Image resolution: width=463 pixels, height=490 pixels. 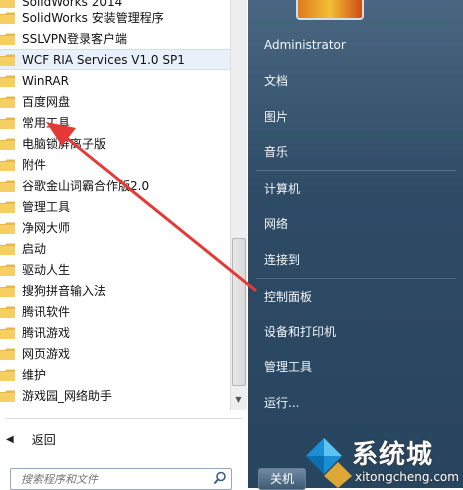 What do you see at coordinates (93, 18) in the screenshot?
I see `list-item-label: SolidWorks 安装管理程序` at bounding box center [93, 18].